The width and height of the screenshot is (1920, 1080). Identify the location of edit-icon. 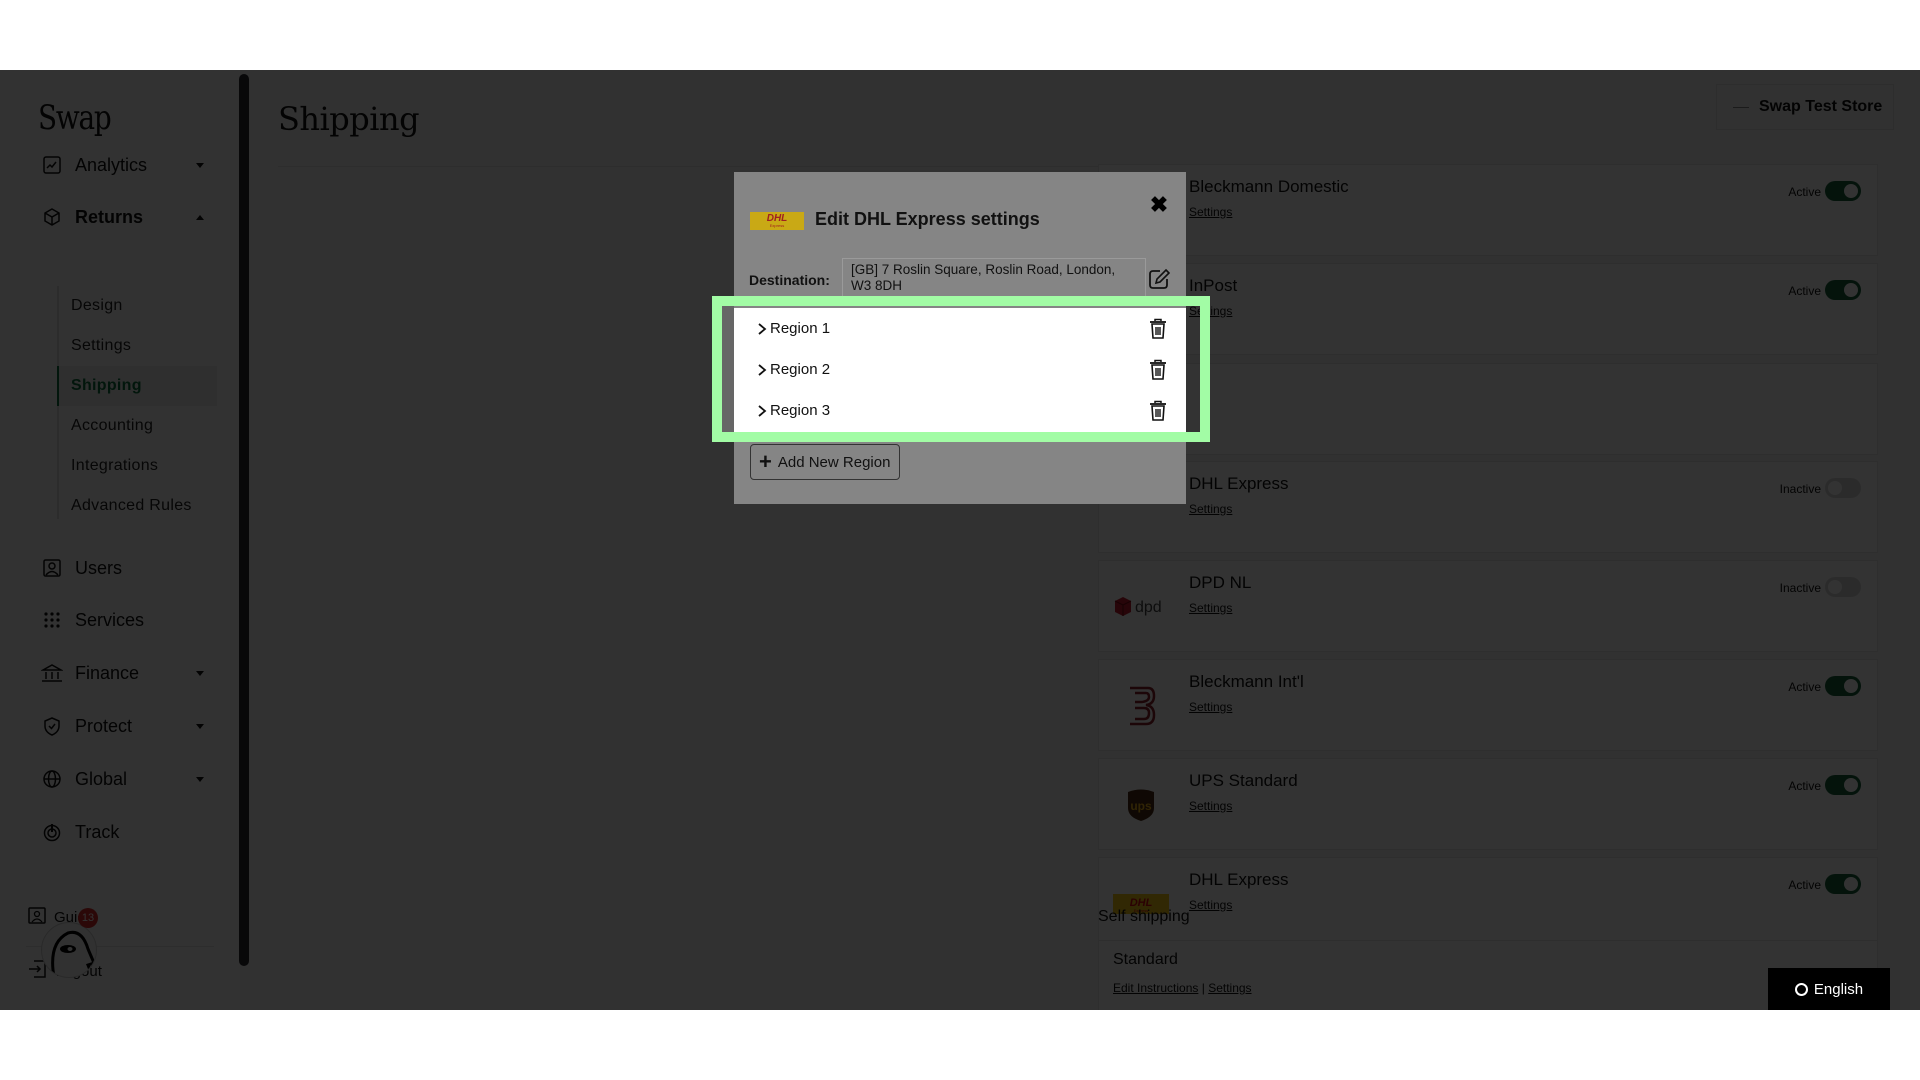
(1159, 279).